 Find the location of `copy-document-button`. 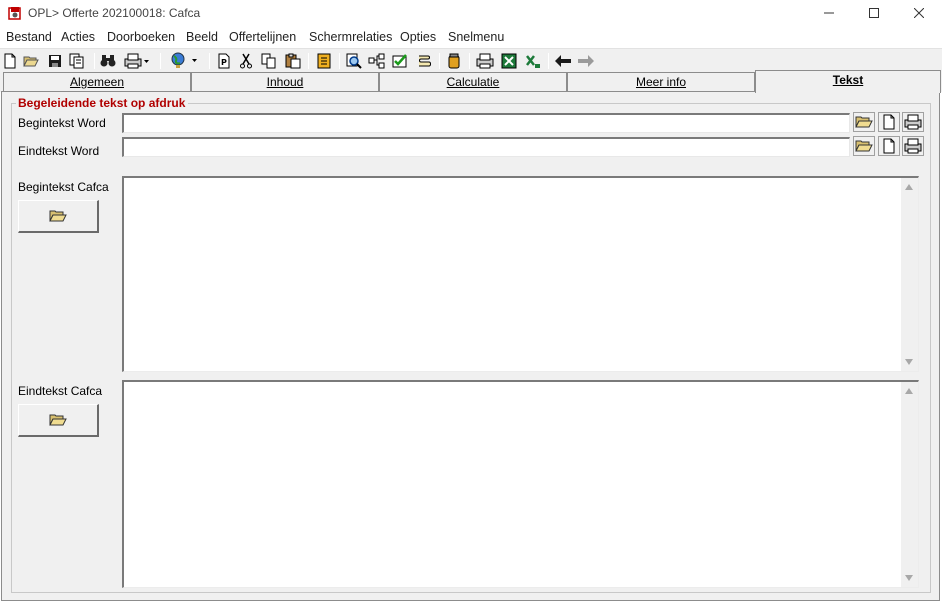

copy-document-button is located at coordinates (77, 61).